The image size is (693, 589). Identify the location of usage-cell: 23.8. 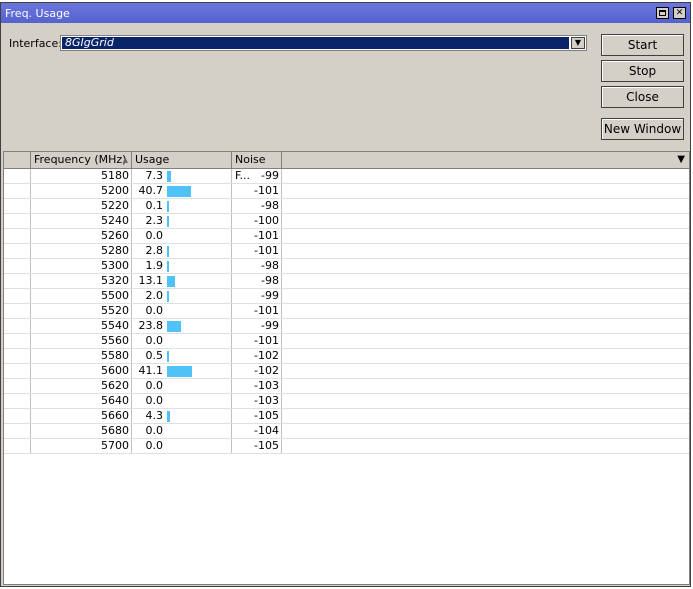
(182, 326).